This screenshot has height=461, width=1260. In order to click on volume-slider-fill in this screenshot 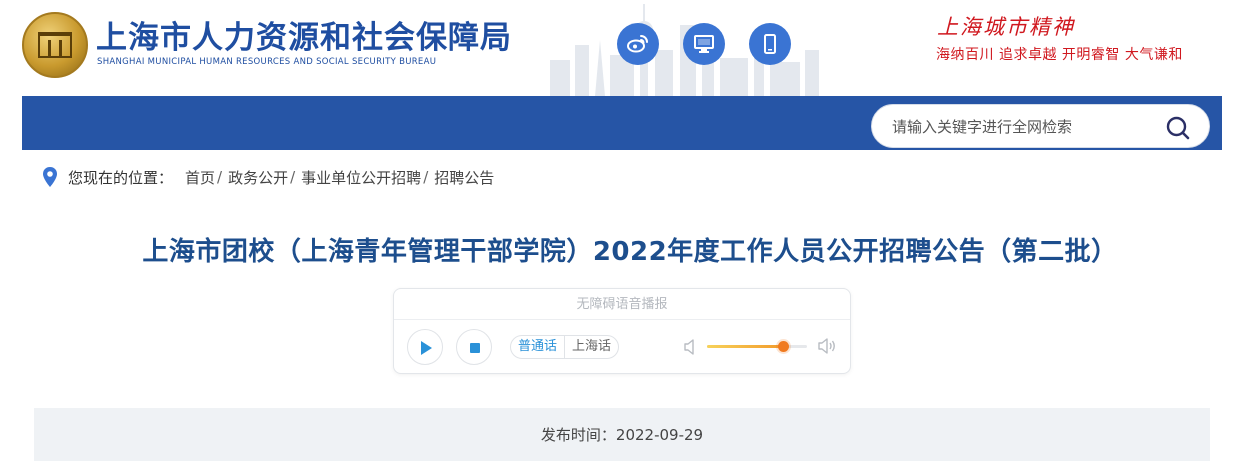, I will do `click(745, 346)`.